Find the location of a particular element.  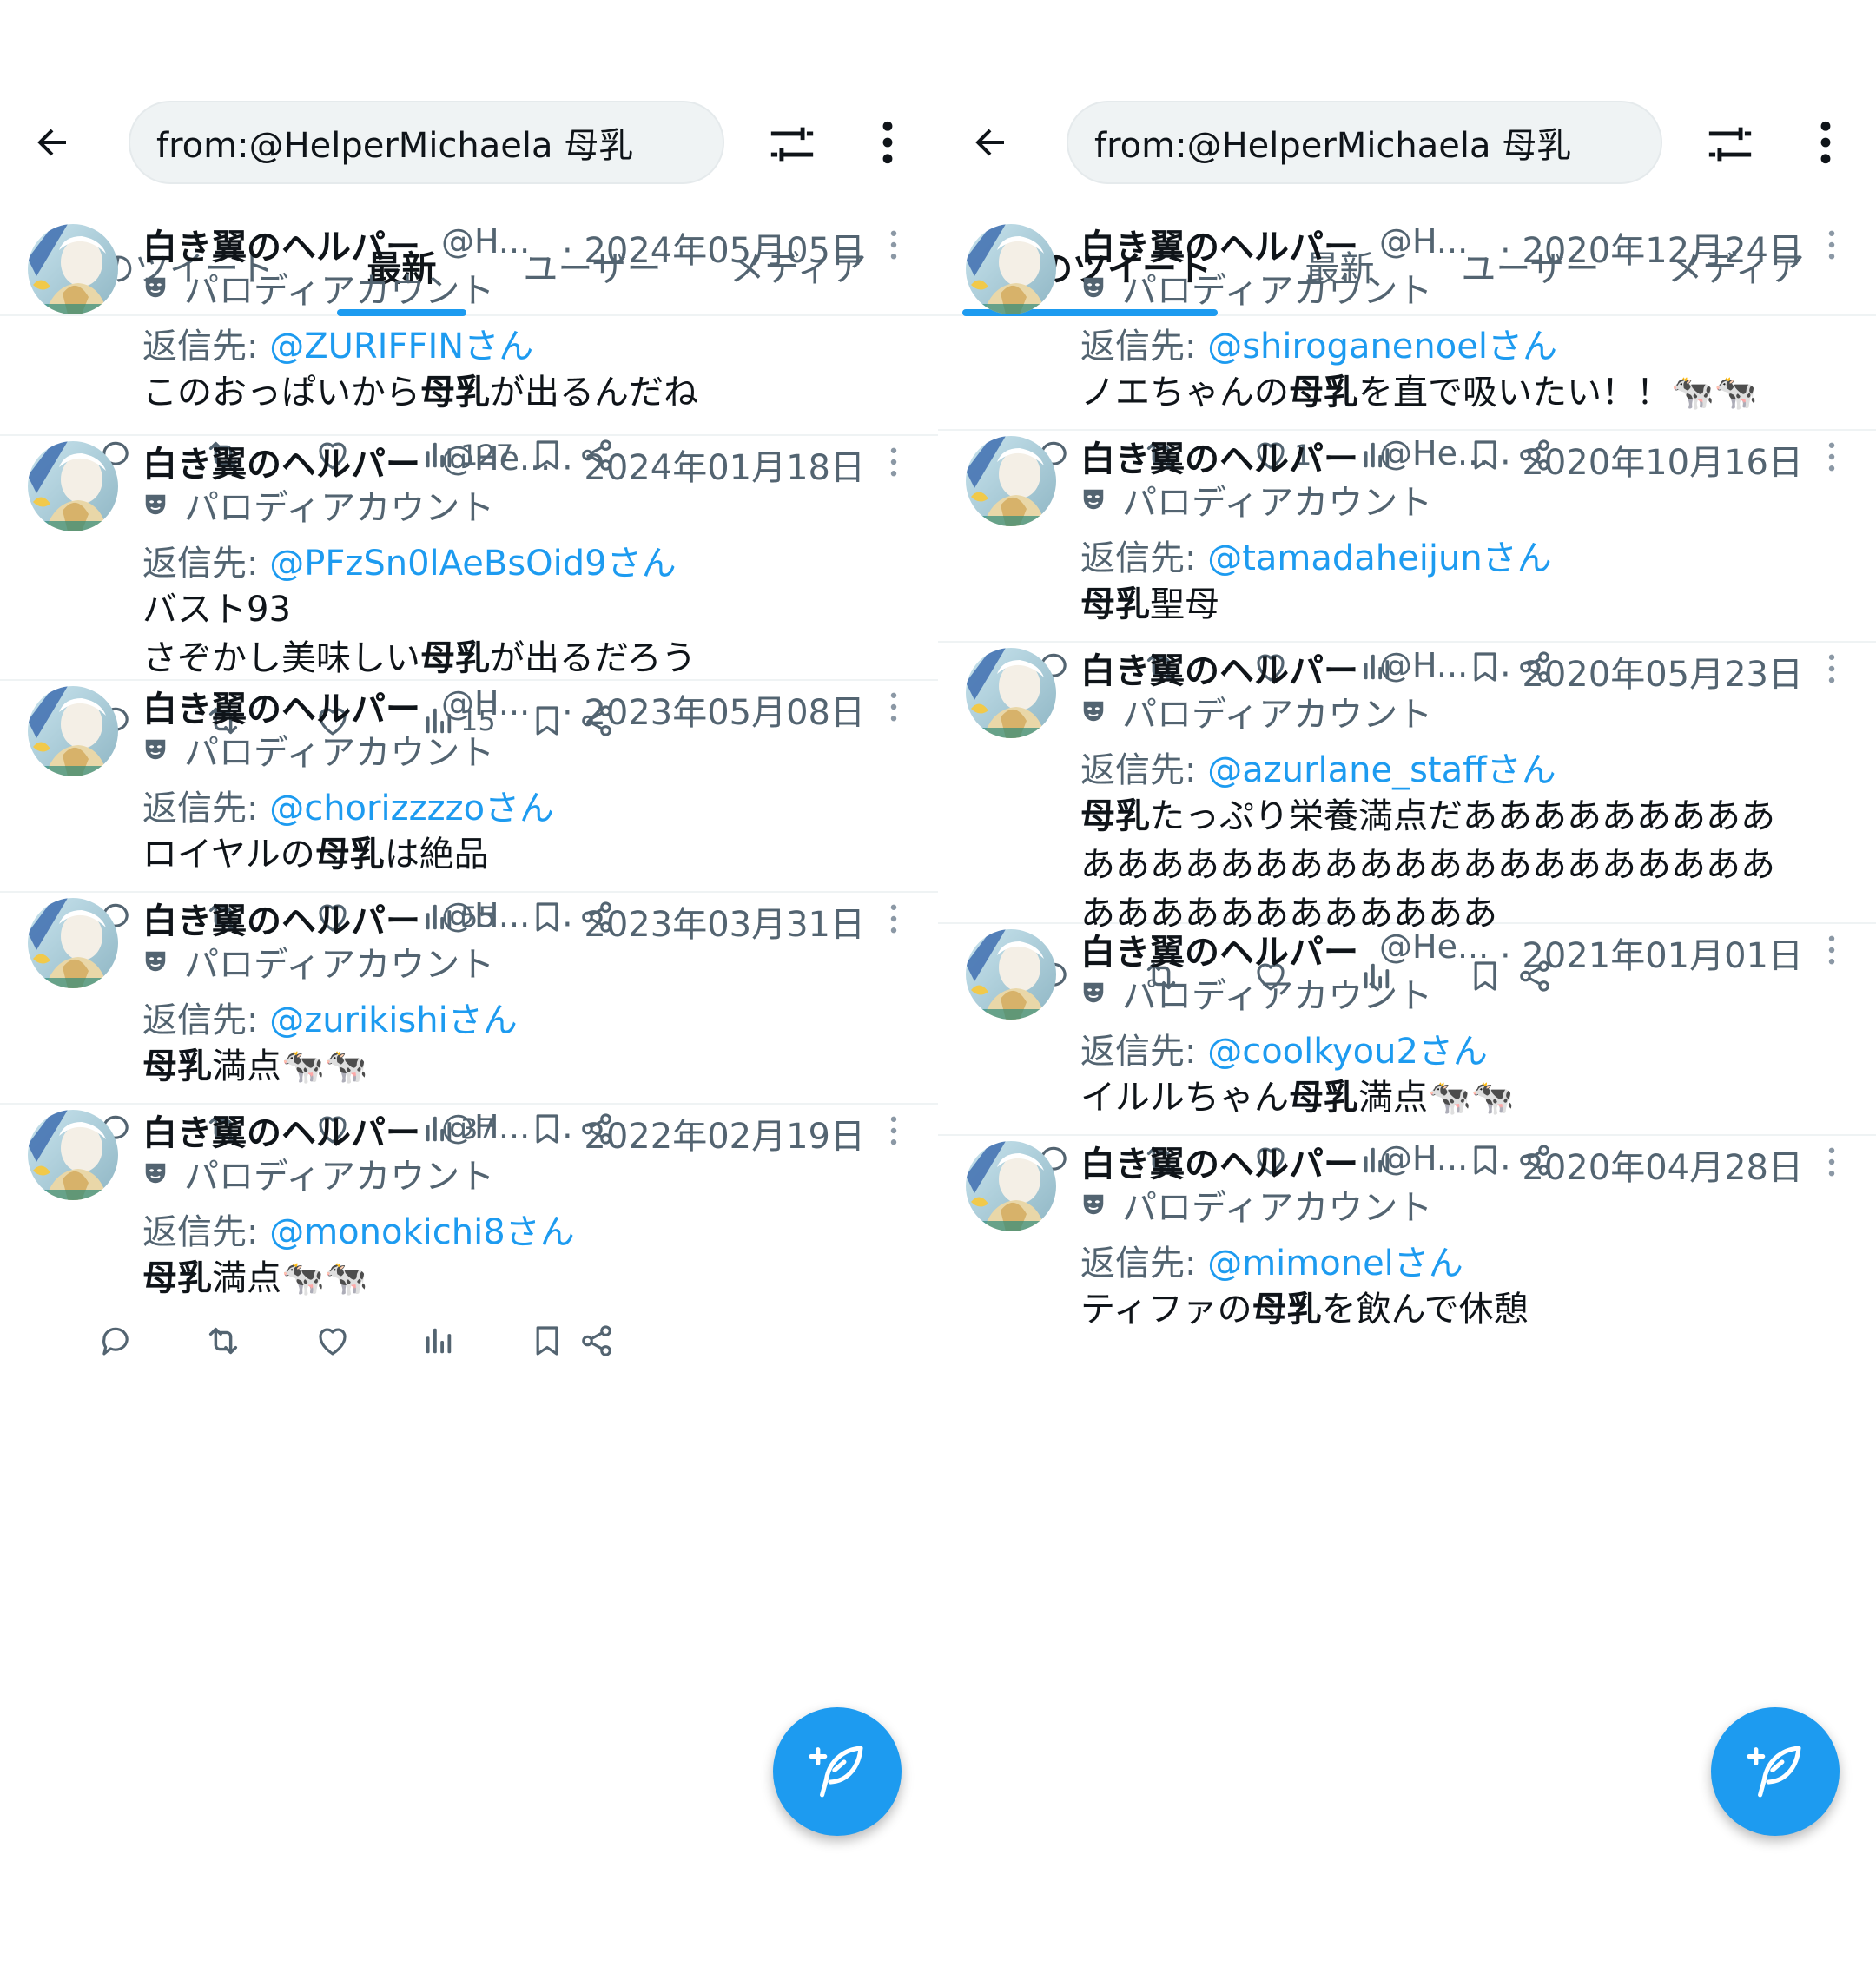

text-segment: が出るんだね is located at coordinates (594, 393).